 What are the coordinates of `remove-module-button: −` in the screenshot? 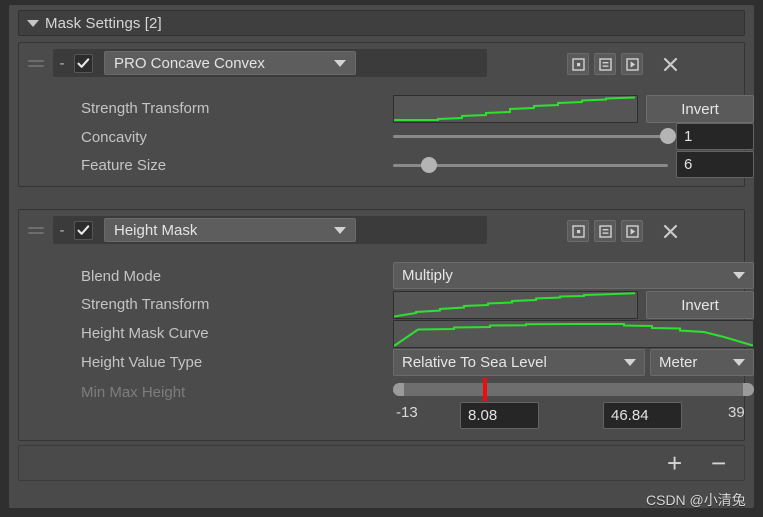 It's located at (718, 463).